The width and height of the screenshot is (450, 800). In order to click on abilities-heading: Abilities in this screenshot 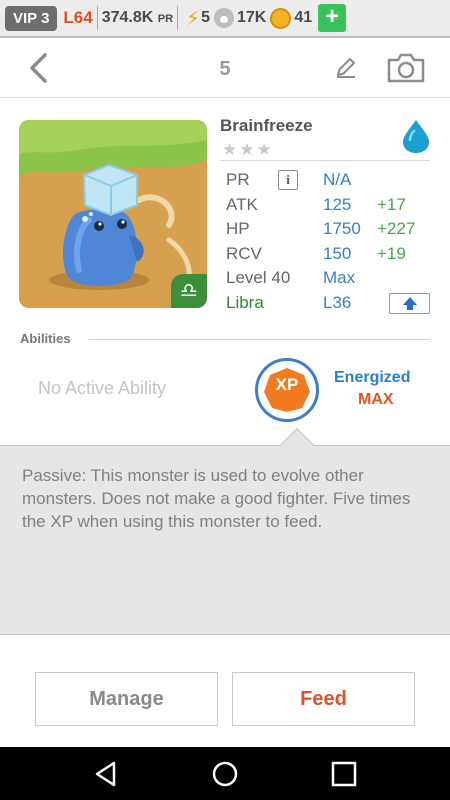, I will do `click(45, 338)`.